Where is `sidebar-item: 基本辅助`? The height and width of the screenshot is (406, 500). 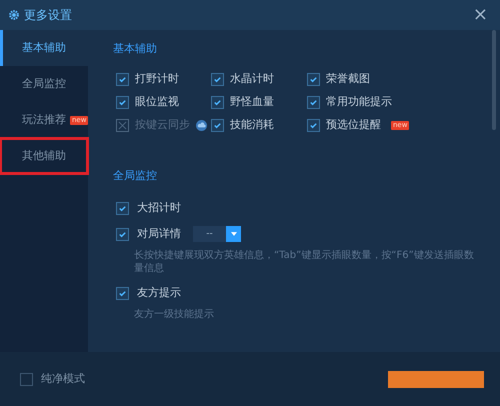 sidebar-item: 基本辅助 is located at coordinates (44, 48).